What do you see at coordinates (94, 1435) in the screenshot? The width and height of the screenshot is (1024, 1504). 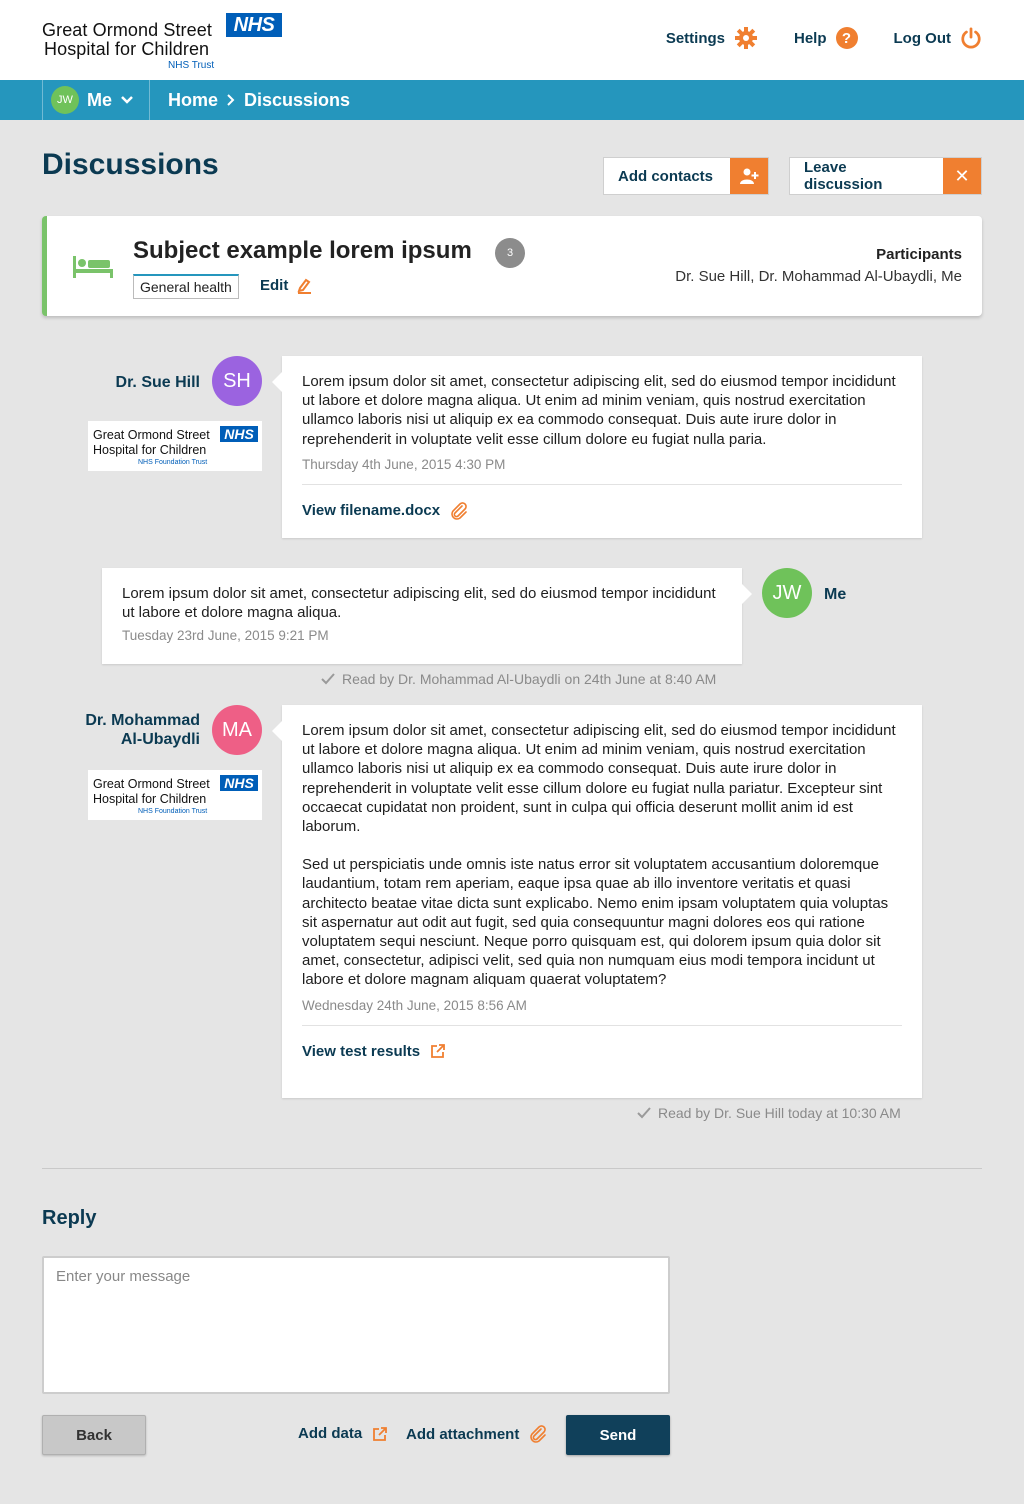 I see `back-button: Back` at bounding box center [94, 1435].